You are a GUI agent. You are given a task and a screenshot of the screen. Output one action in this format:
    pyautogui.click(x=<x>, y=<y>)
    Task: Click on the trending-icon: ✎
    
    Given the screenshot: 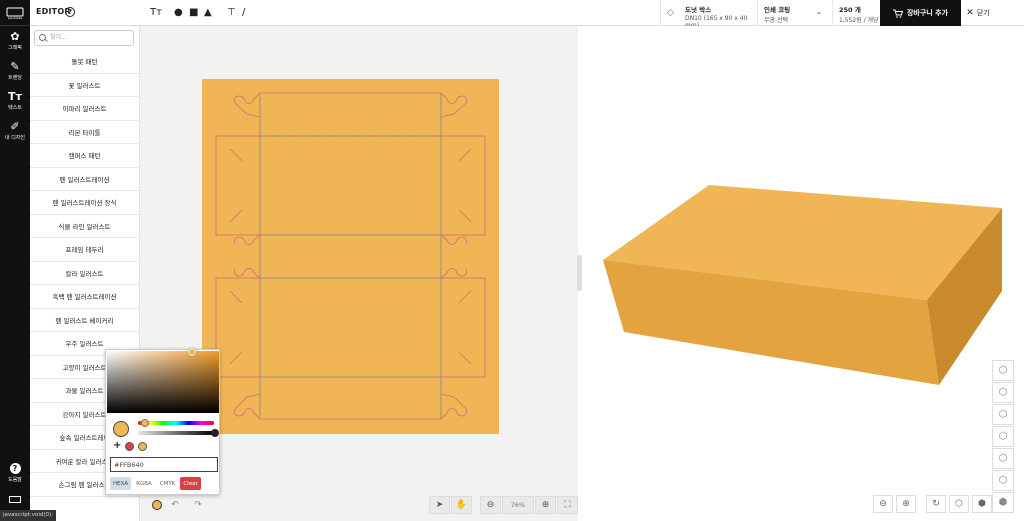 What is the action you would take?
    pyautogui.click(x=15, y=66)
    